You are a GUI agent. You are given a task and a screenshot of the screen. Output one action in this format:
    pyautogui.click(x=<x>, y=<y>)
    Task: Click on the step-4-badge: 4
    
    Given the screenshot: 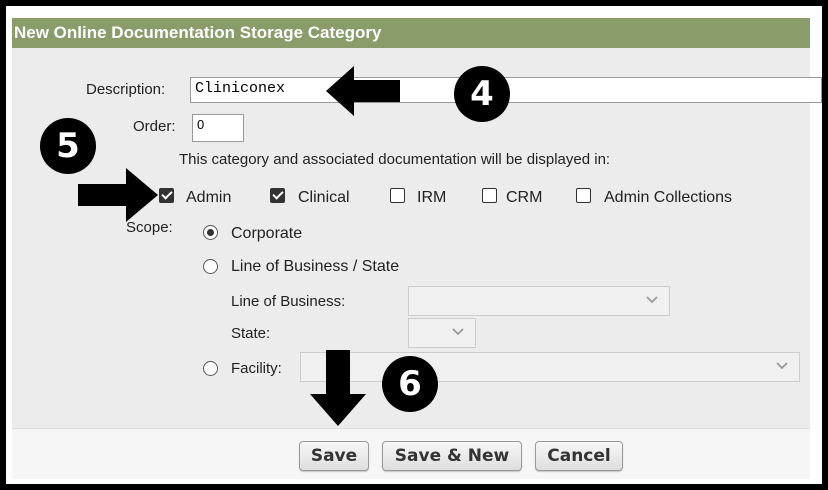 What is the action you would take?
    pyautogui.click(x=482, y=94)
    